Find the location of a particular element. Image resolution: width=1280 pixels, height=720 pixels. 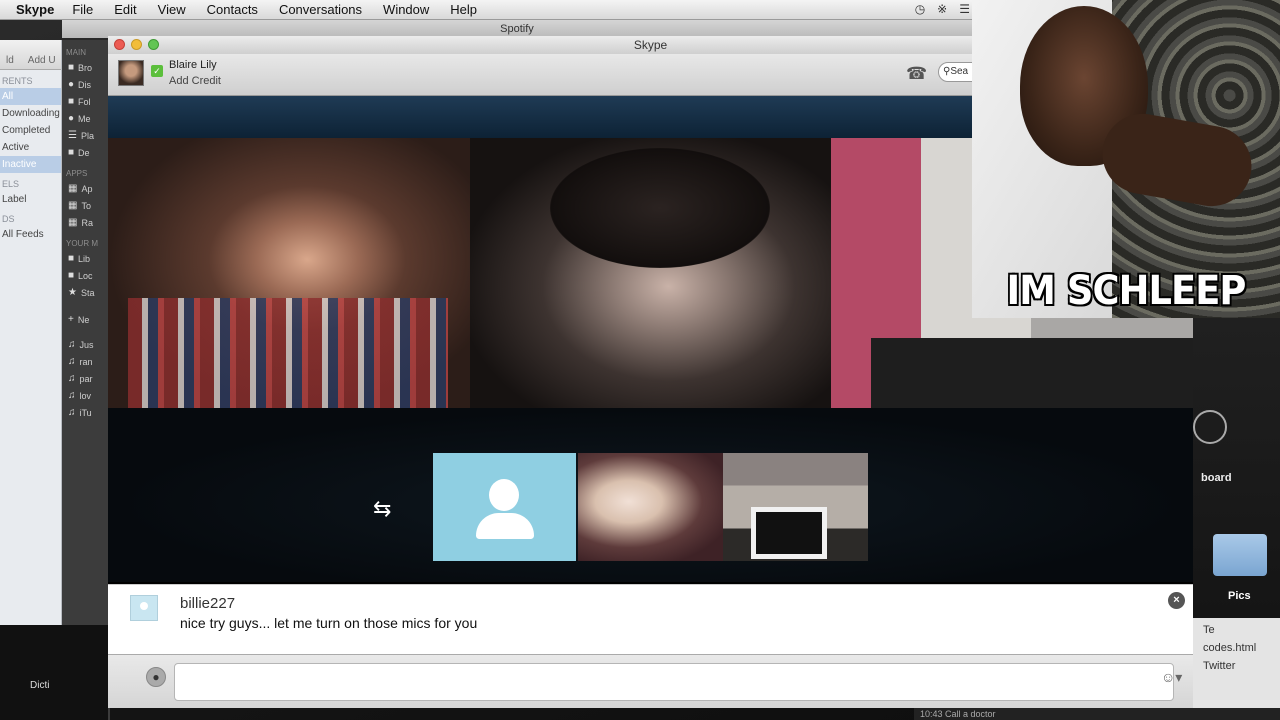

menubar-status-icons: ◷ ※ ☰ is located at coordinates (942, 9).